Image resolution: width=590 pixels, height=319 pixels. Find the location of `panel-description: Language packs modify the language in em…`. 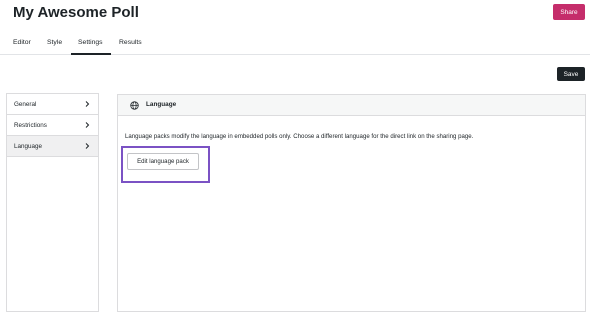

panel-description: Language packs modify the language in em… is located at coordinates (299, 136).